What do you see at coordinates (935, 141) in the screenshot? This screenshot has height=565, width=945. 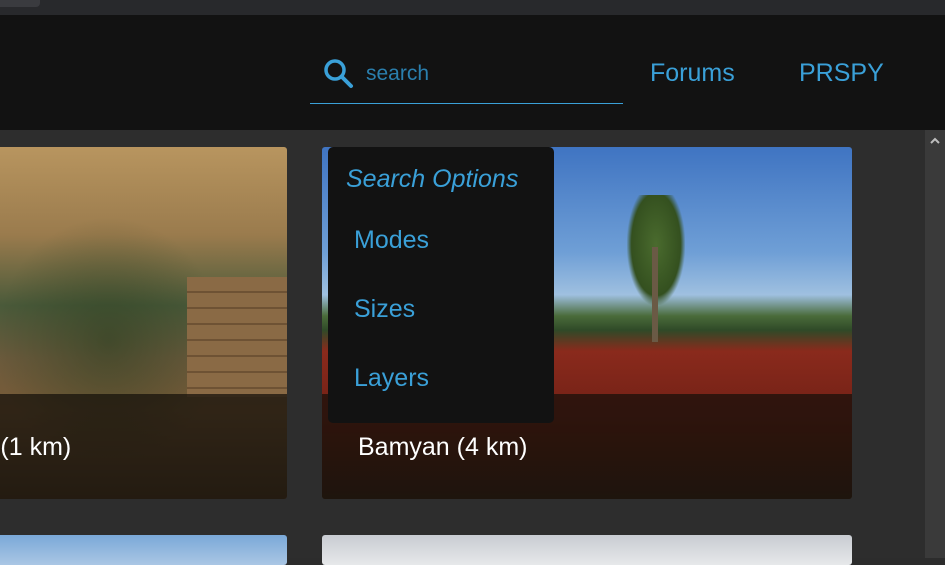 I see `chevron-up-icon` at bounding box center [935, 141].